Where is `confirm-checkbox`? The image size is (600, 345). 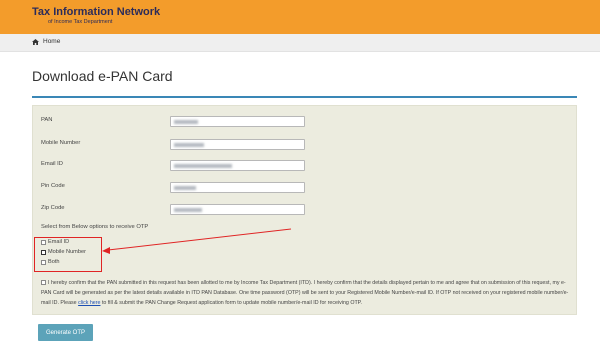
confirm-checkbox is located at coordinates (43, 283).